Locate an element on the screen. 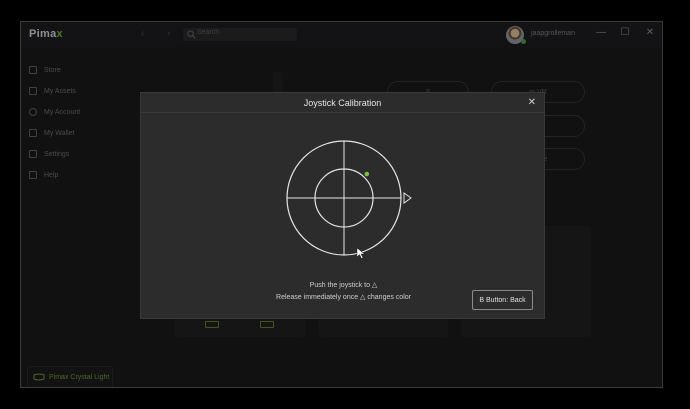  instruction-line-1: Push the joystick to △ is located at coordinates (343, 285).